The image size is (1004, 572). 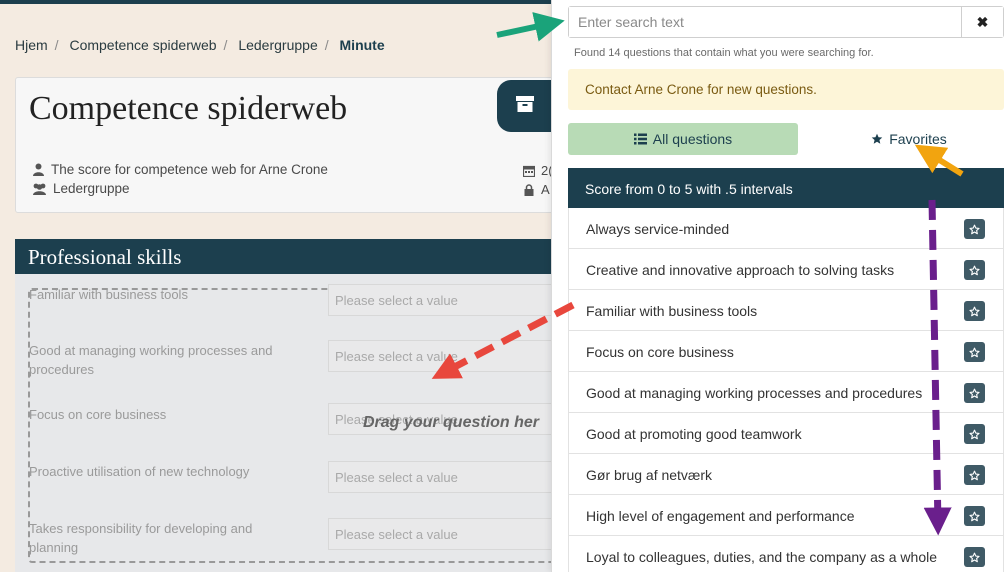 What do you see at coordinates (31, 45) in the screenshot?
I see `breadcrumb-item-home: Hjem` at bounding box center [31, 45].